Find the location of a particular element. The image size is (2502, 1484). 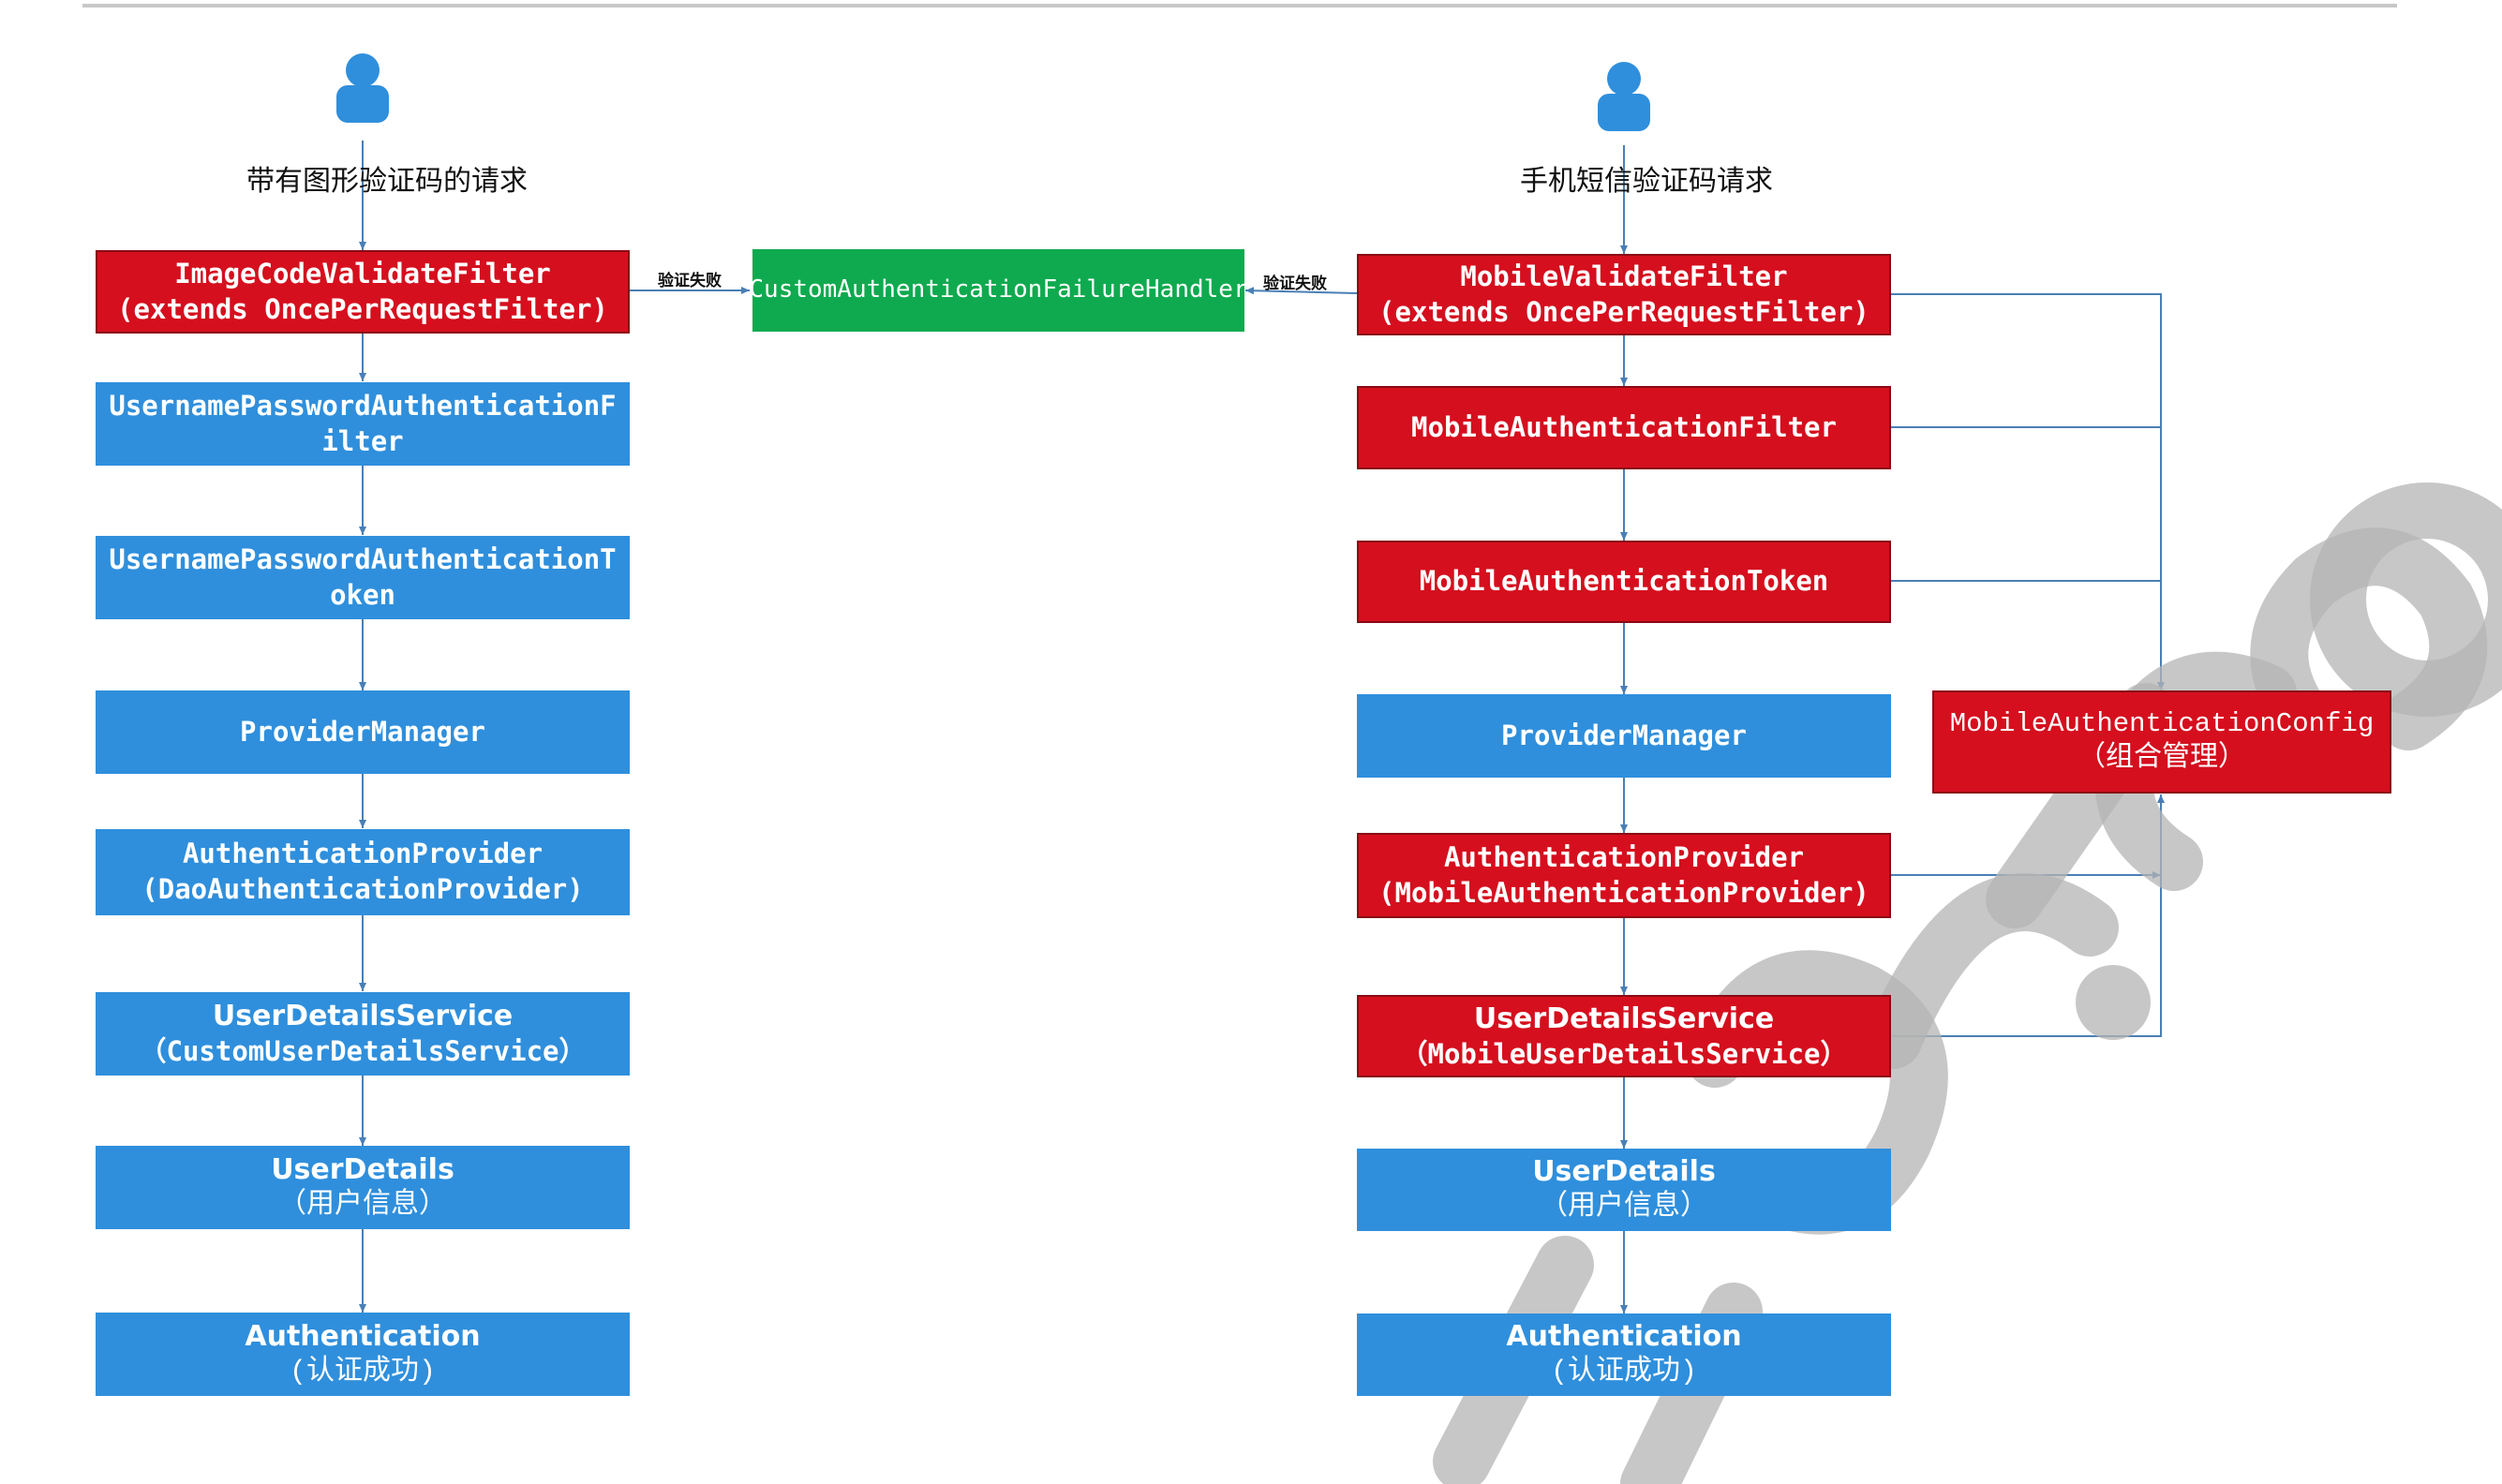

box-line1: ImageCodeValidateFilter is located at coordinates (363, 273).